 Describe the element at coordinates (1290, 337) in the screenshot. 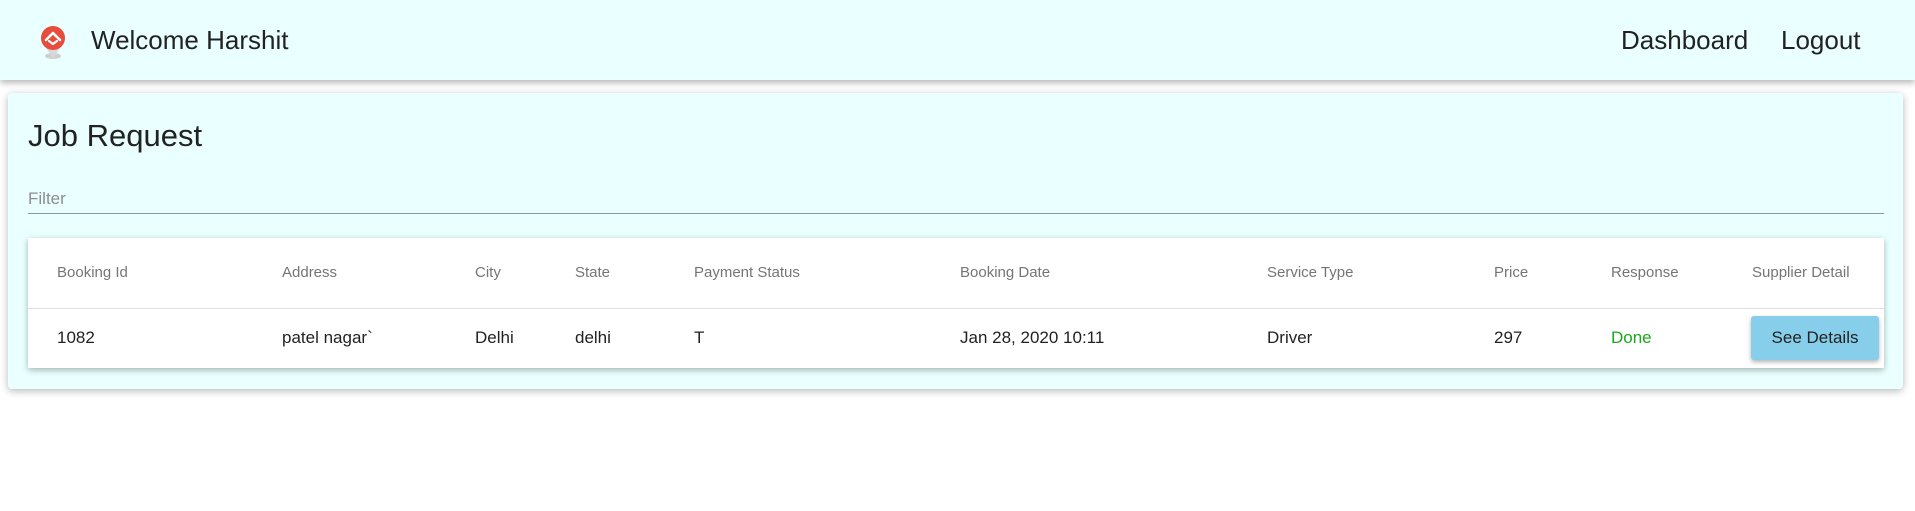

I see `cell-service-type: Driver` at that location.